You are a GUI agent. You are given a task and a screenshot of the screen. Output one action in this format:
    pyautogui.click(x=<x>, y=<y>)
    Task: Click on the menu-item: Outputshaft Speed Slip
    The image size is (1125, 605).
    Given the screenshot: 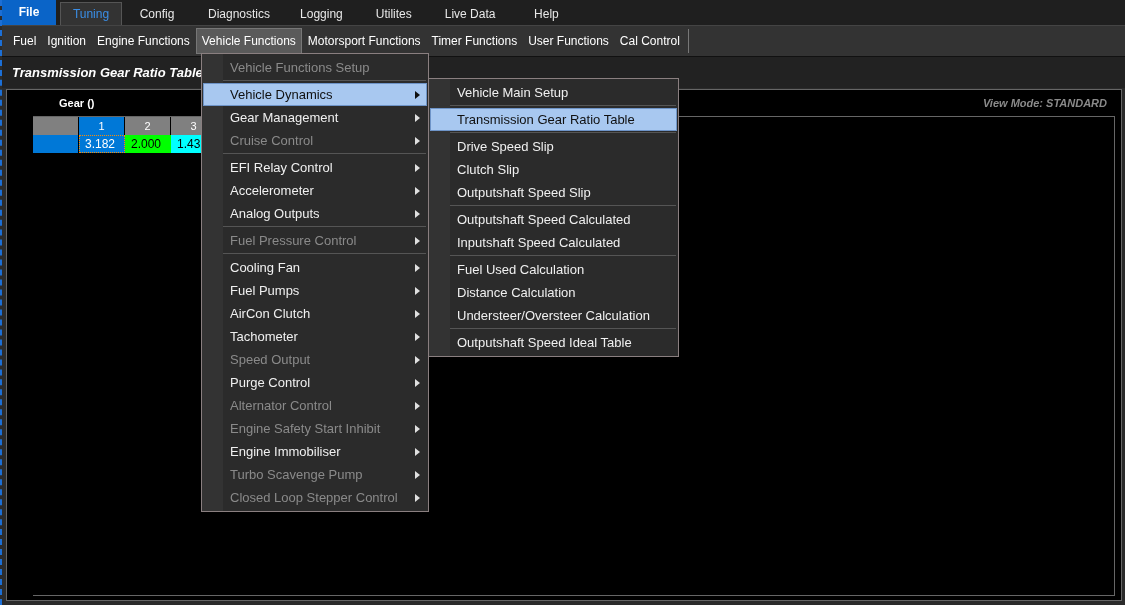 What is the action you would take?
    pyautogui.click(x=553, y=192)
    